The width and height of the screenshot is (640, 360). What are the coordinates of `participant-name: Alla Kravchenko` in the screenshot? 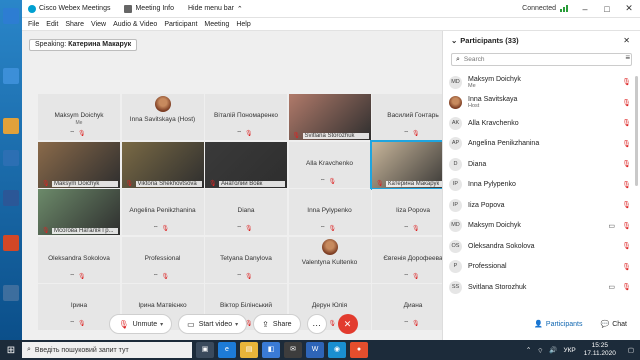 It's located at (493, 123).